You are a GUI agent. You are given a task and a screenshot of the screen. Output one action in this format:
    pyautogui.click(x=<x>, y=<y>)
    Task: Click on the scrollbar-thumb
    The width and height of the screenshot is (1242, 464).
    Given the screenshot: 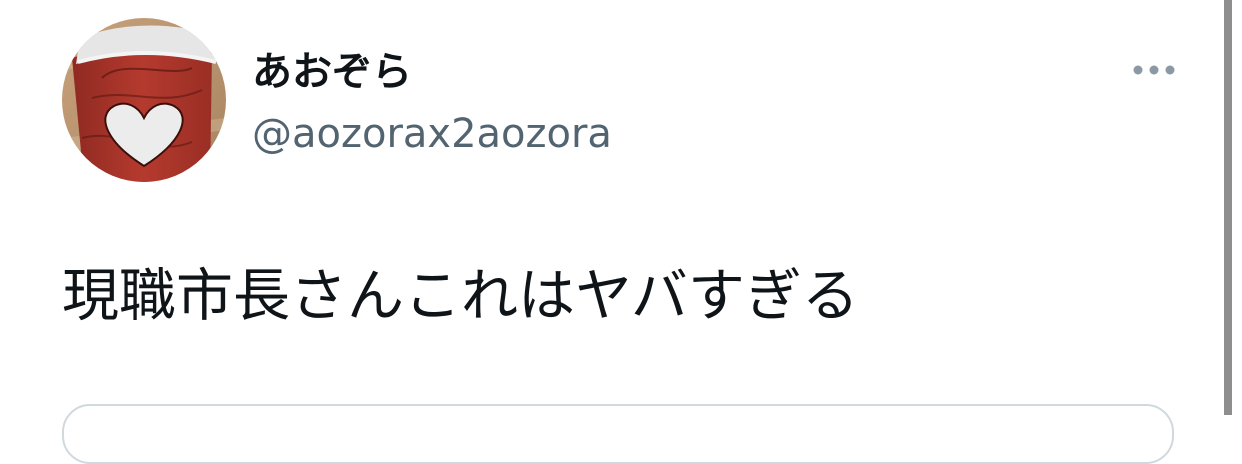 What is the action you would take?
    pyautogui.click(x=1228, y=207)
    